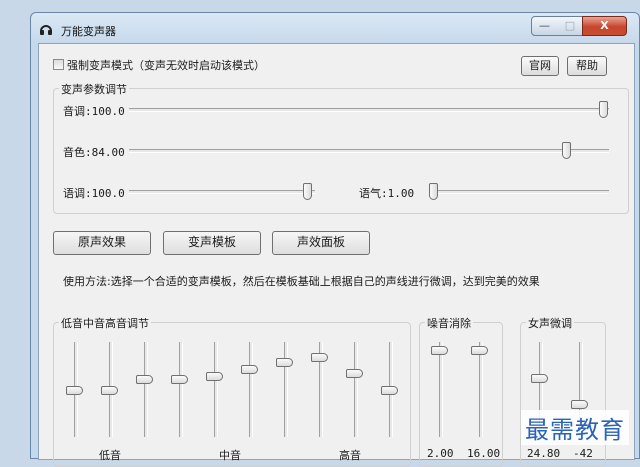  What do you see at coordinates (387, 193) in the screenshot?
I see `tone-label: 语气:1.00` at bounding box center [387, 193].